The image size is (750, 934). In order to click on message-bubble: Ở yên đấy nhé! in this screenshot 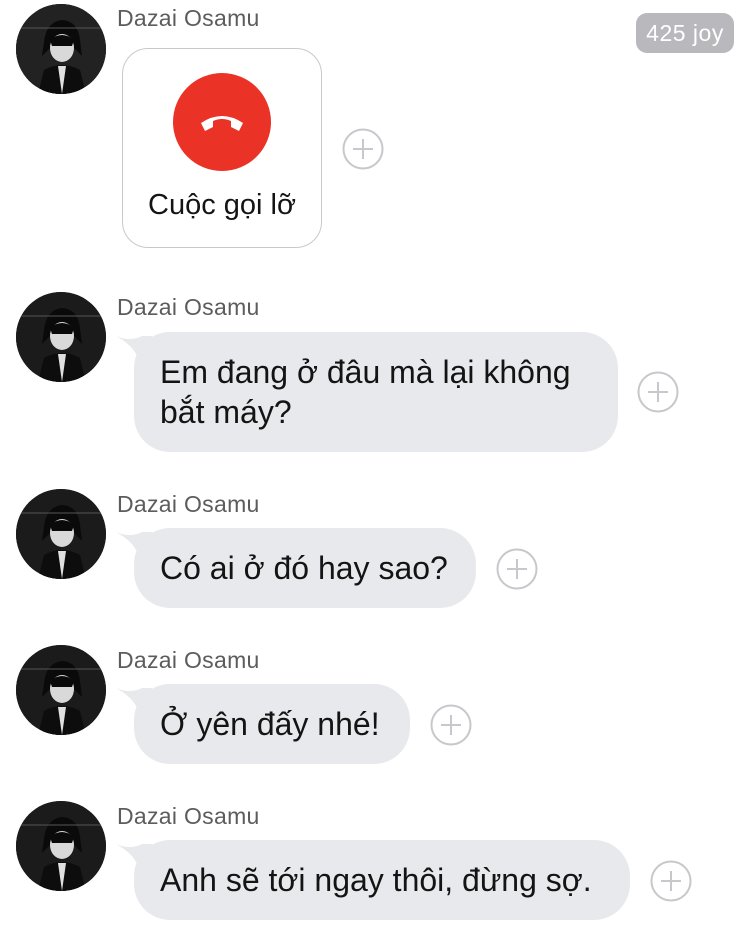, I will do `click(272, 724)`.